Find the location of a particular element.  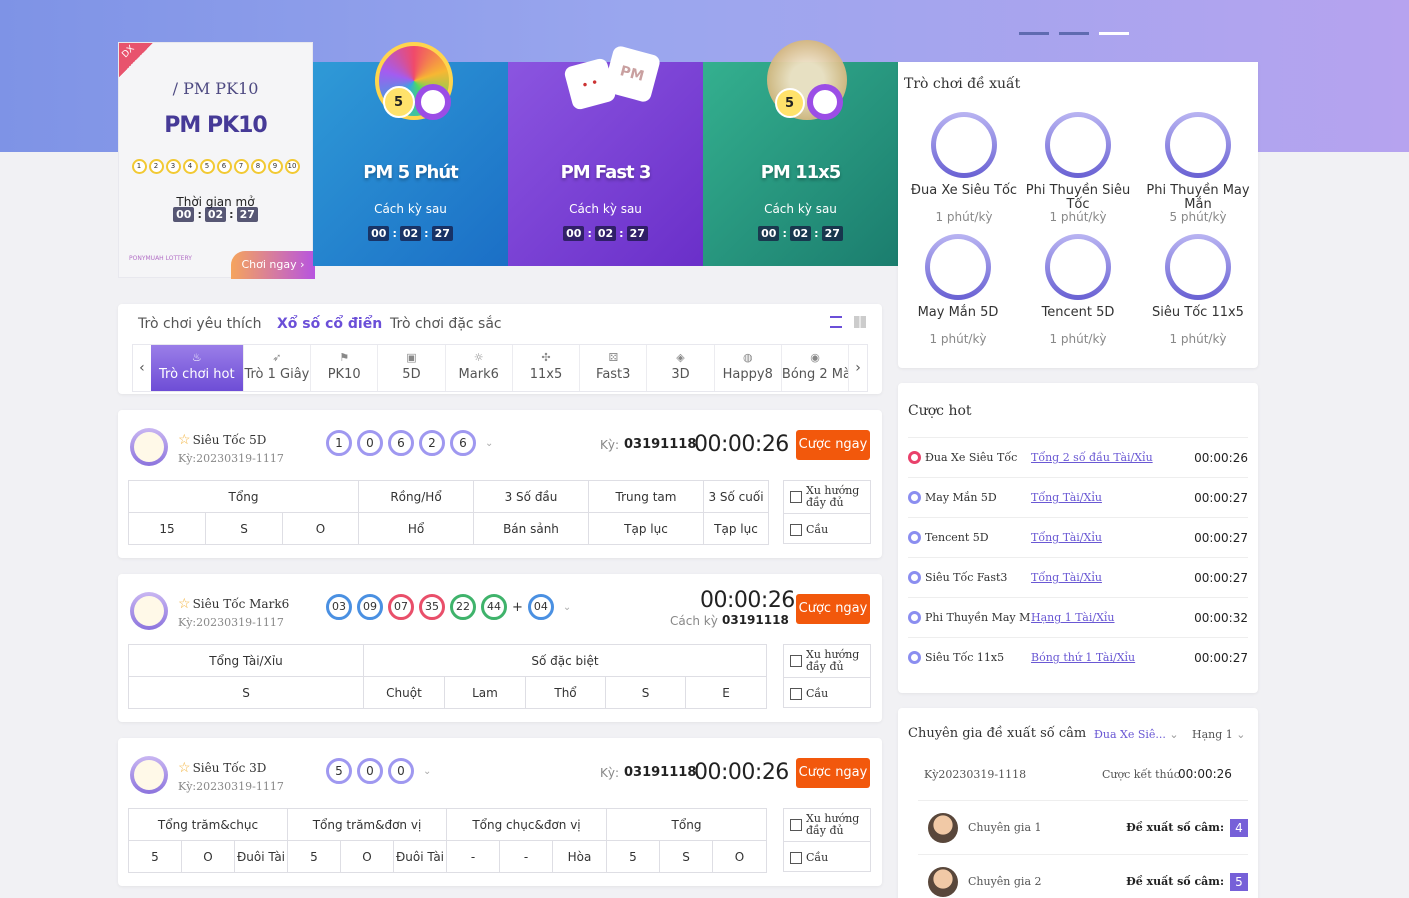

carousel-indicators is located at coordinates (1074, 33).